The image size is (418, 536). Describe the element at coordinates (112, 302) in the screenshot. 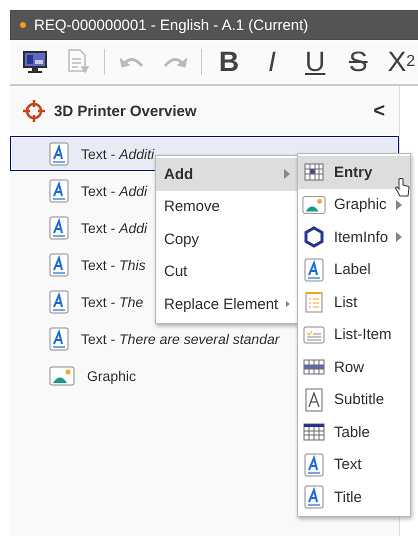

I see `tree-item-label: Text - The` at that location.